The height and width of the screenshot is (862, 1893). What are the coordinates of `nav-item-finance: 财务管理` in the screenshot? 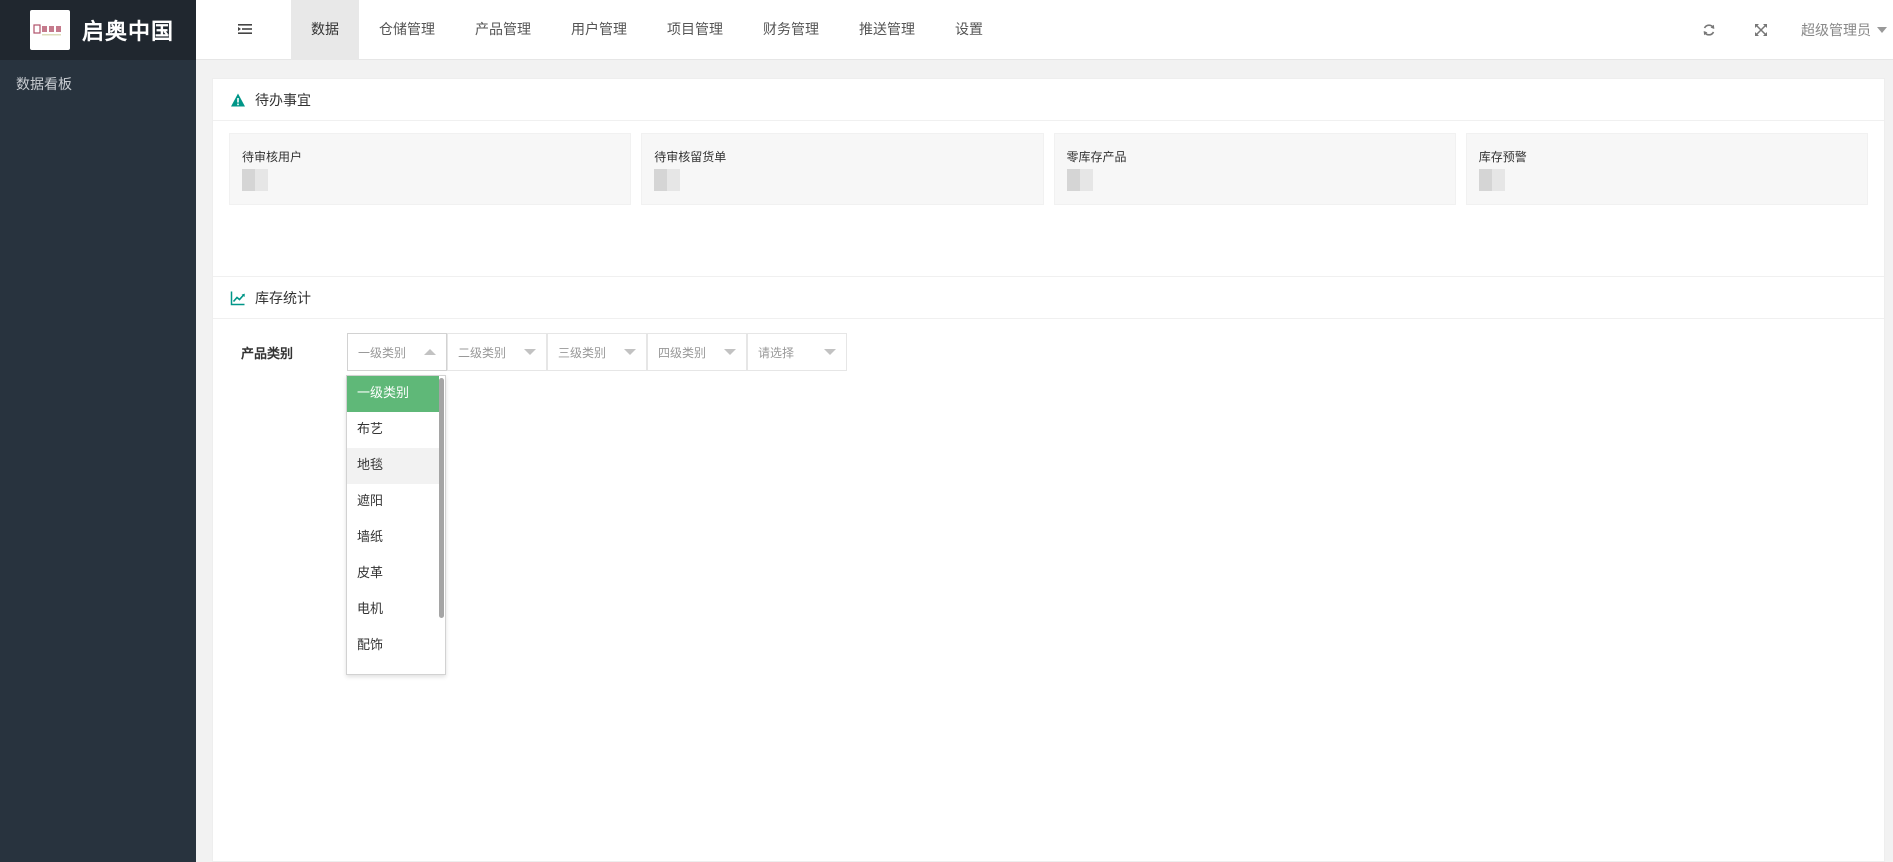 It's located at (791, 30).